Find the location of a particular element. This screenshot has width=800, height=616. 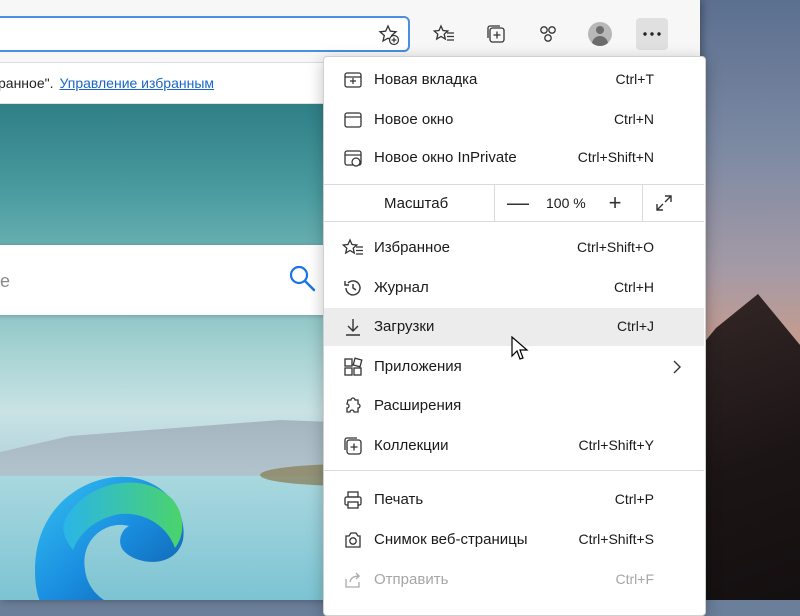

menu-label: Новое окно InPrivate is located at coordinates (445, 157).